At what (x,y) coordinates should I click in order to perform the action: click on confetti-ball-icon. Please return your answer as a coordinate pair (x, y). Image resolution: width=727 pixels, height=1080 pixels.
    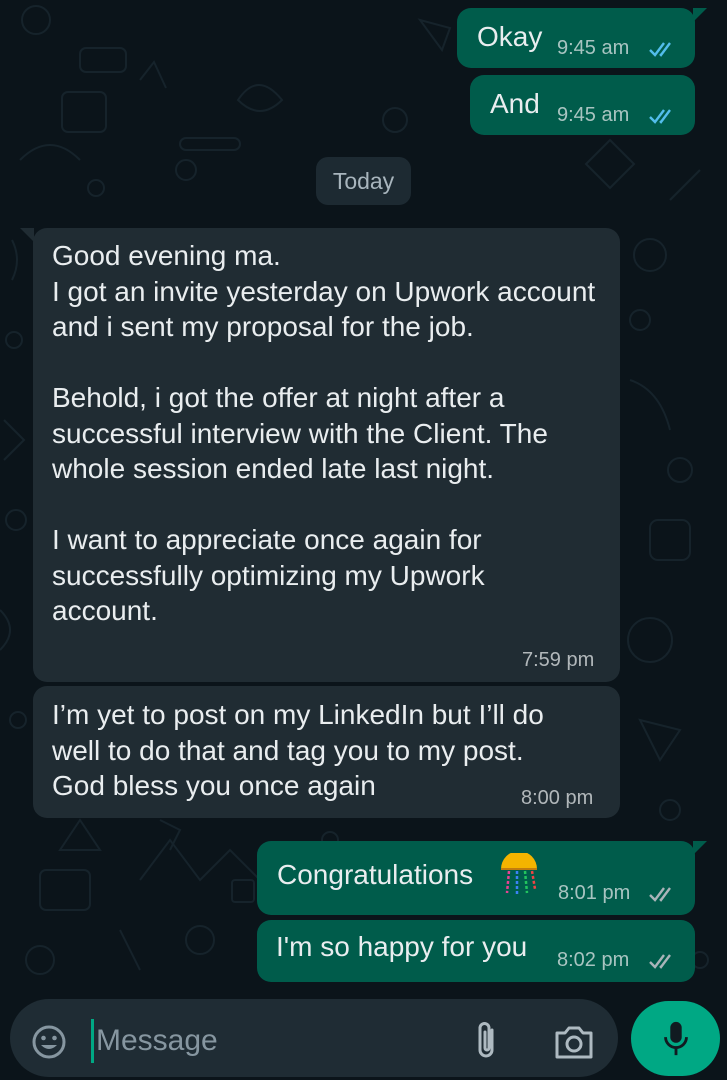
    Looking at the image, I should click on (519, 874).